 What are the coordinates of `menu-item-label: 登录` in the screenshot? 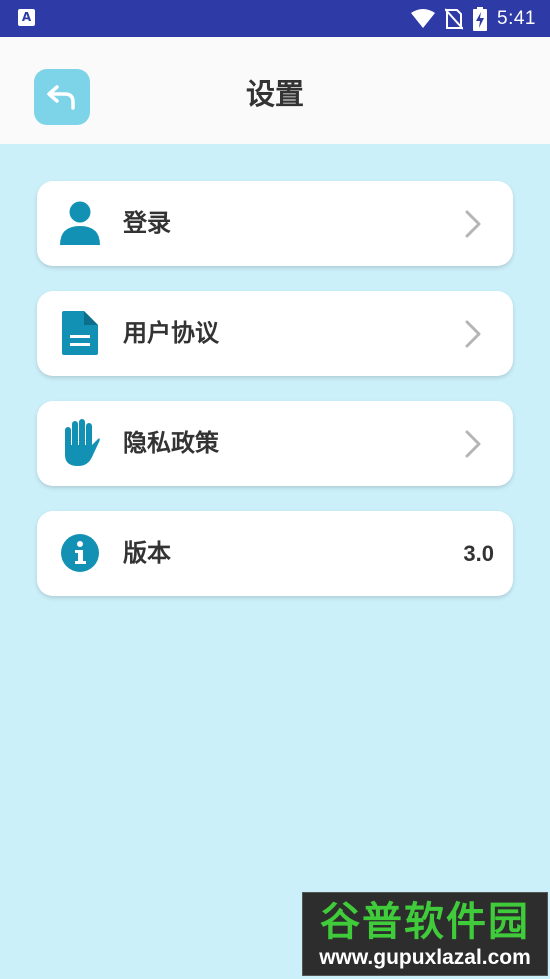 It's located at (147, 223).